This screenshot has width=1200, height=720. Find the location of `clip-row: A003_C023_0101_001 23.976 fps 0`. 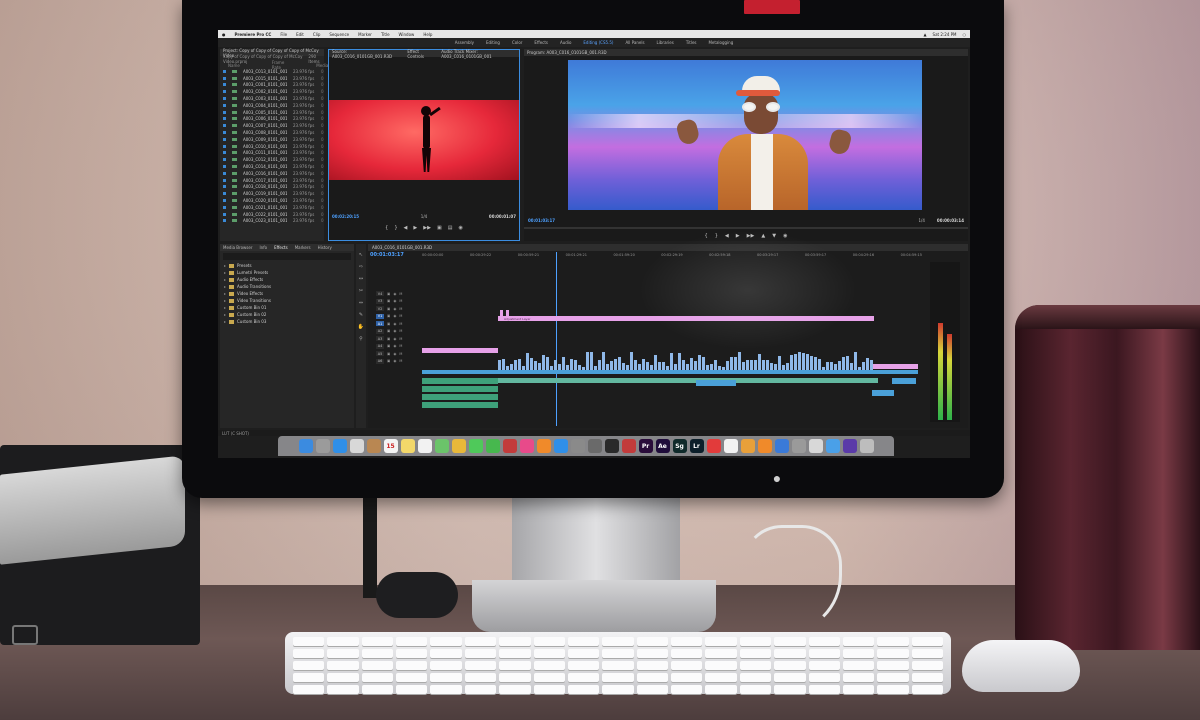

clip-row: A003_C023_0101_001 23.976 fps 0 is located at coordinates (272, 221).